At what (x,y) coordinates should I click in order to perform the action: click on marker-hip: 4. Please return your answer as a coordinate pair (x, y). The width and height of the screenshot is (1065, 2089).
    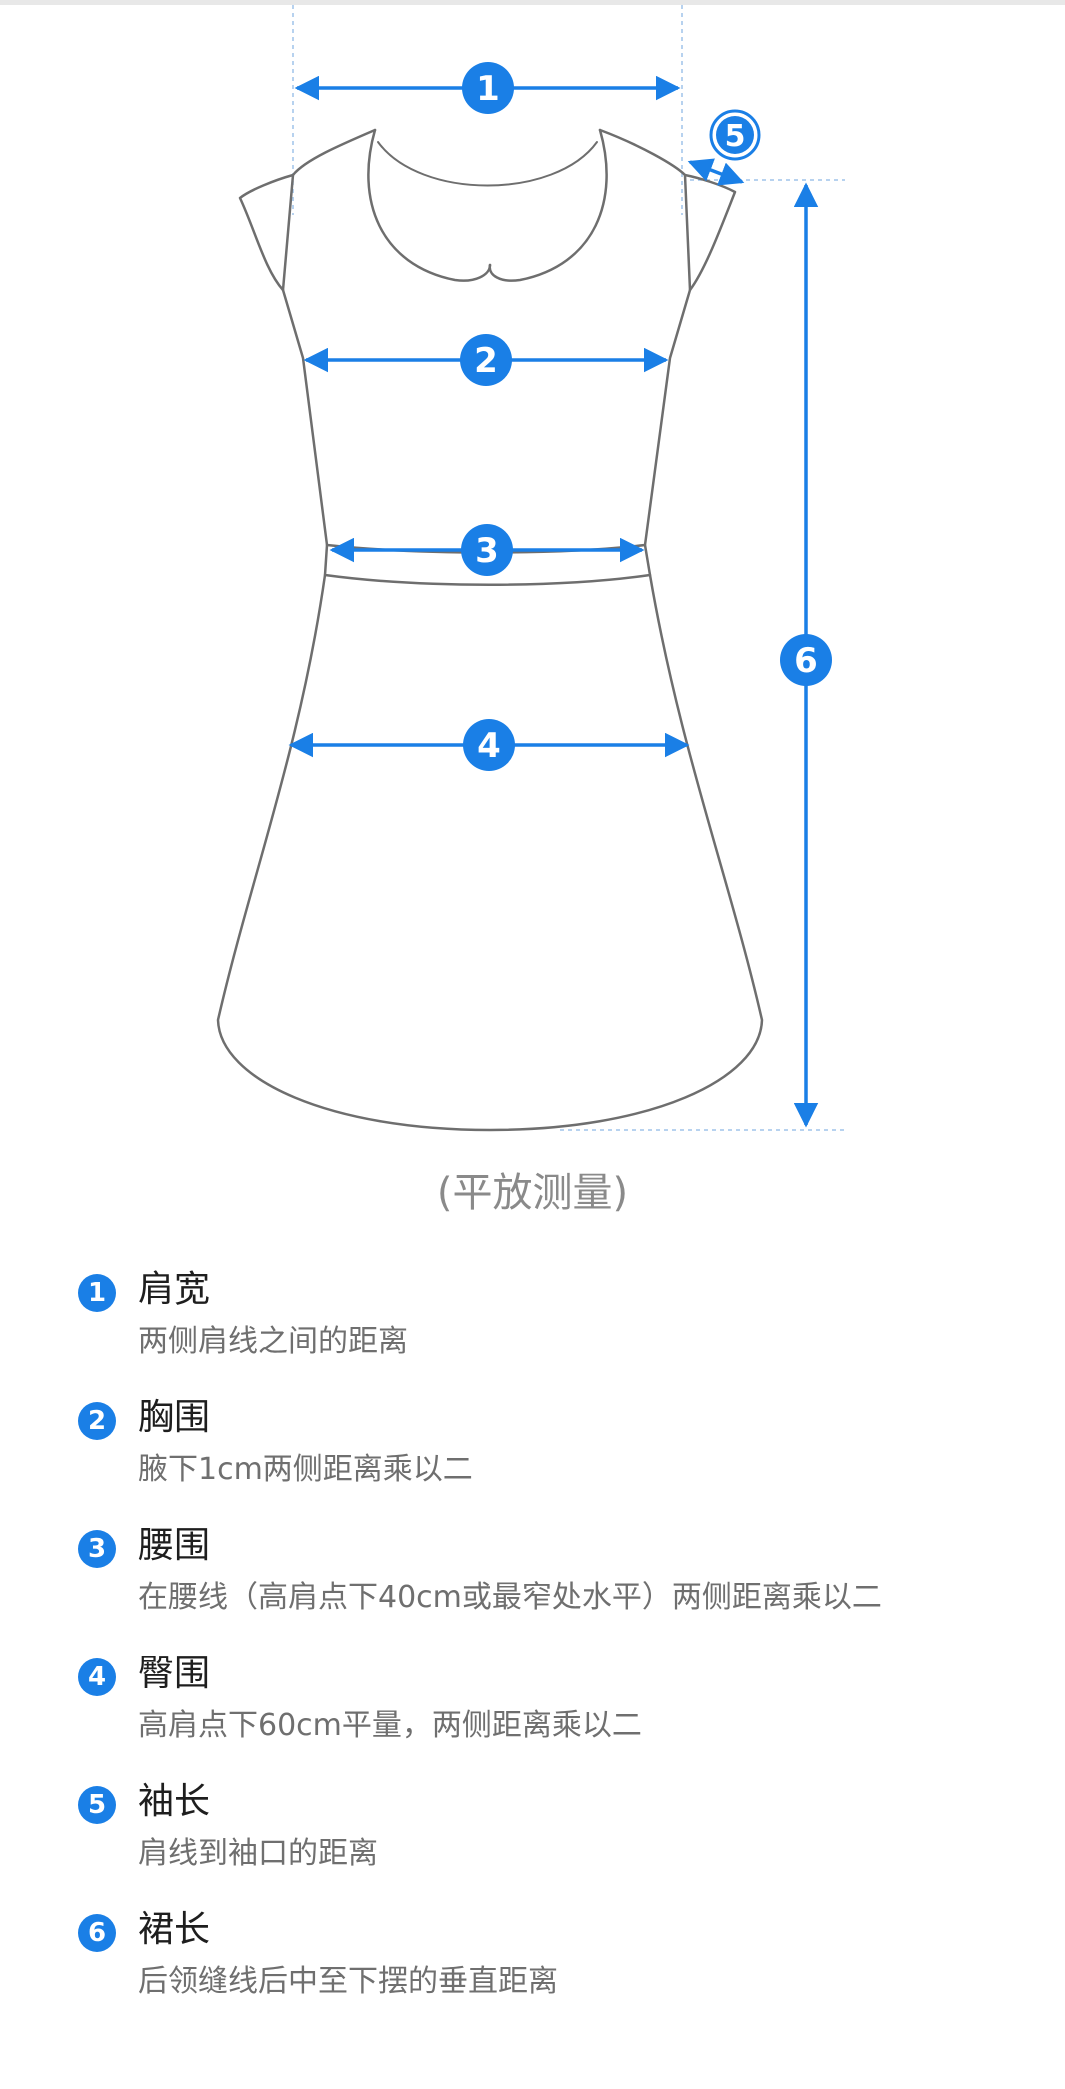
    Looking at the image, I should click on (489, 745).